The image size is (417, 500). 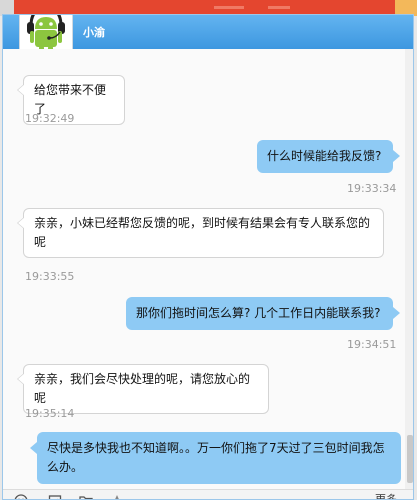 I want to click on message-bubble-outgoing: 那你们拖时间怎么算? 几个工作日内能联系我?, so click(x=263, y=313).